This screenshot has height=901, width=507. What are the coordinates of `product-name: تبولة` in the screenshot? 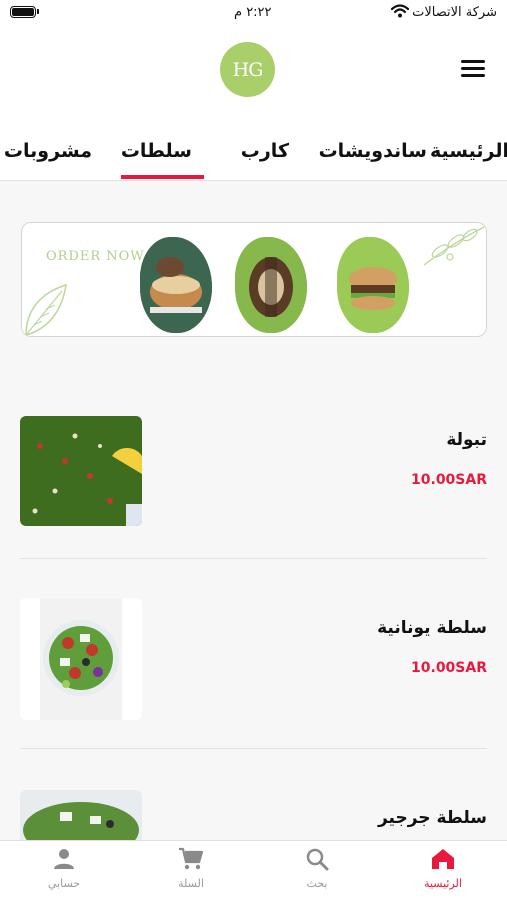 It's located at (466, 440).